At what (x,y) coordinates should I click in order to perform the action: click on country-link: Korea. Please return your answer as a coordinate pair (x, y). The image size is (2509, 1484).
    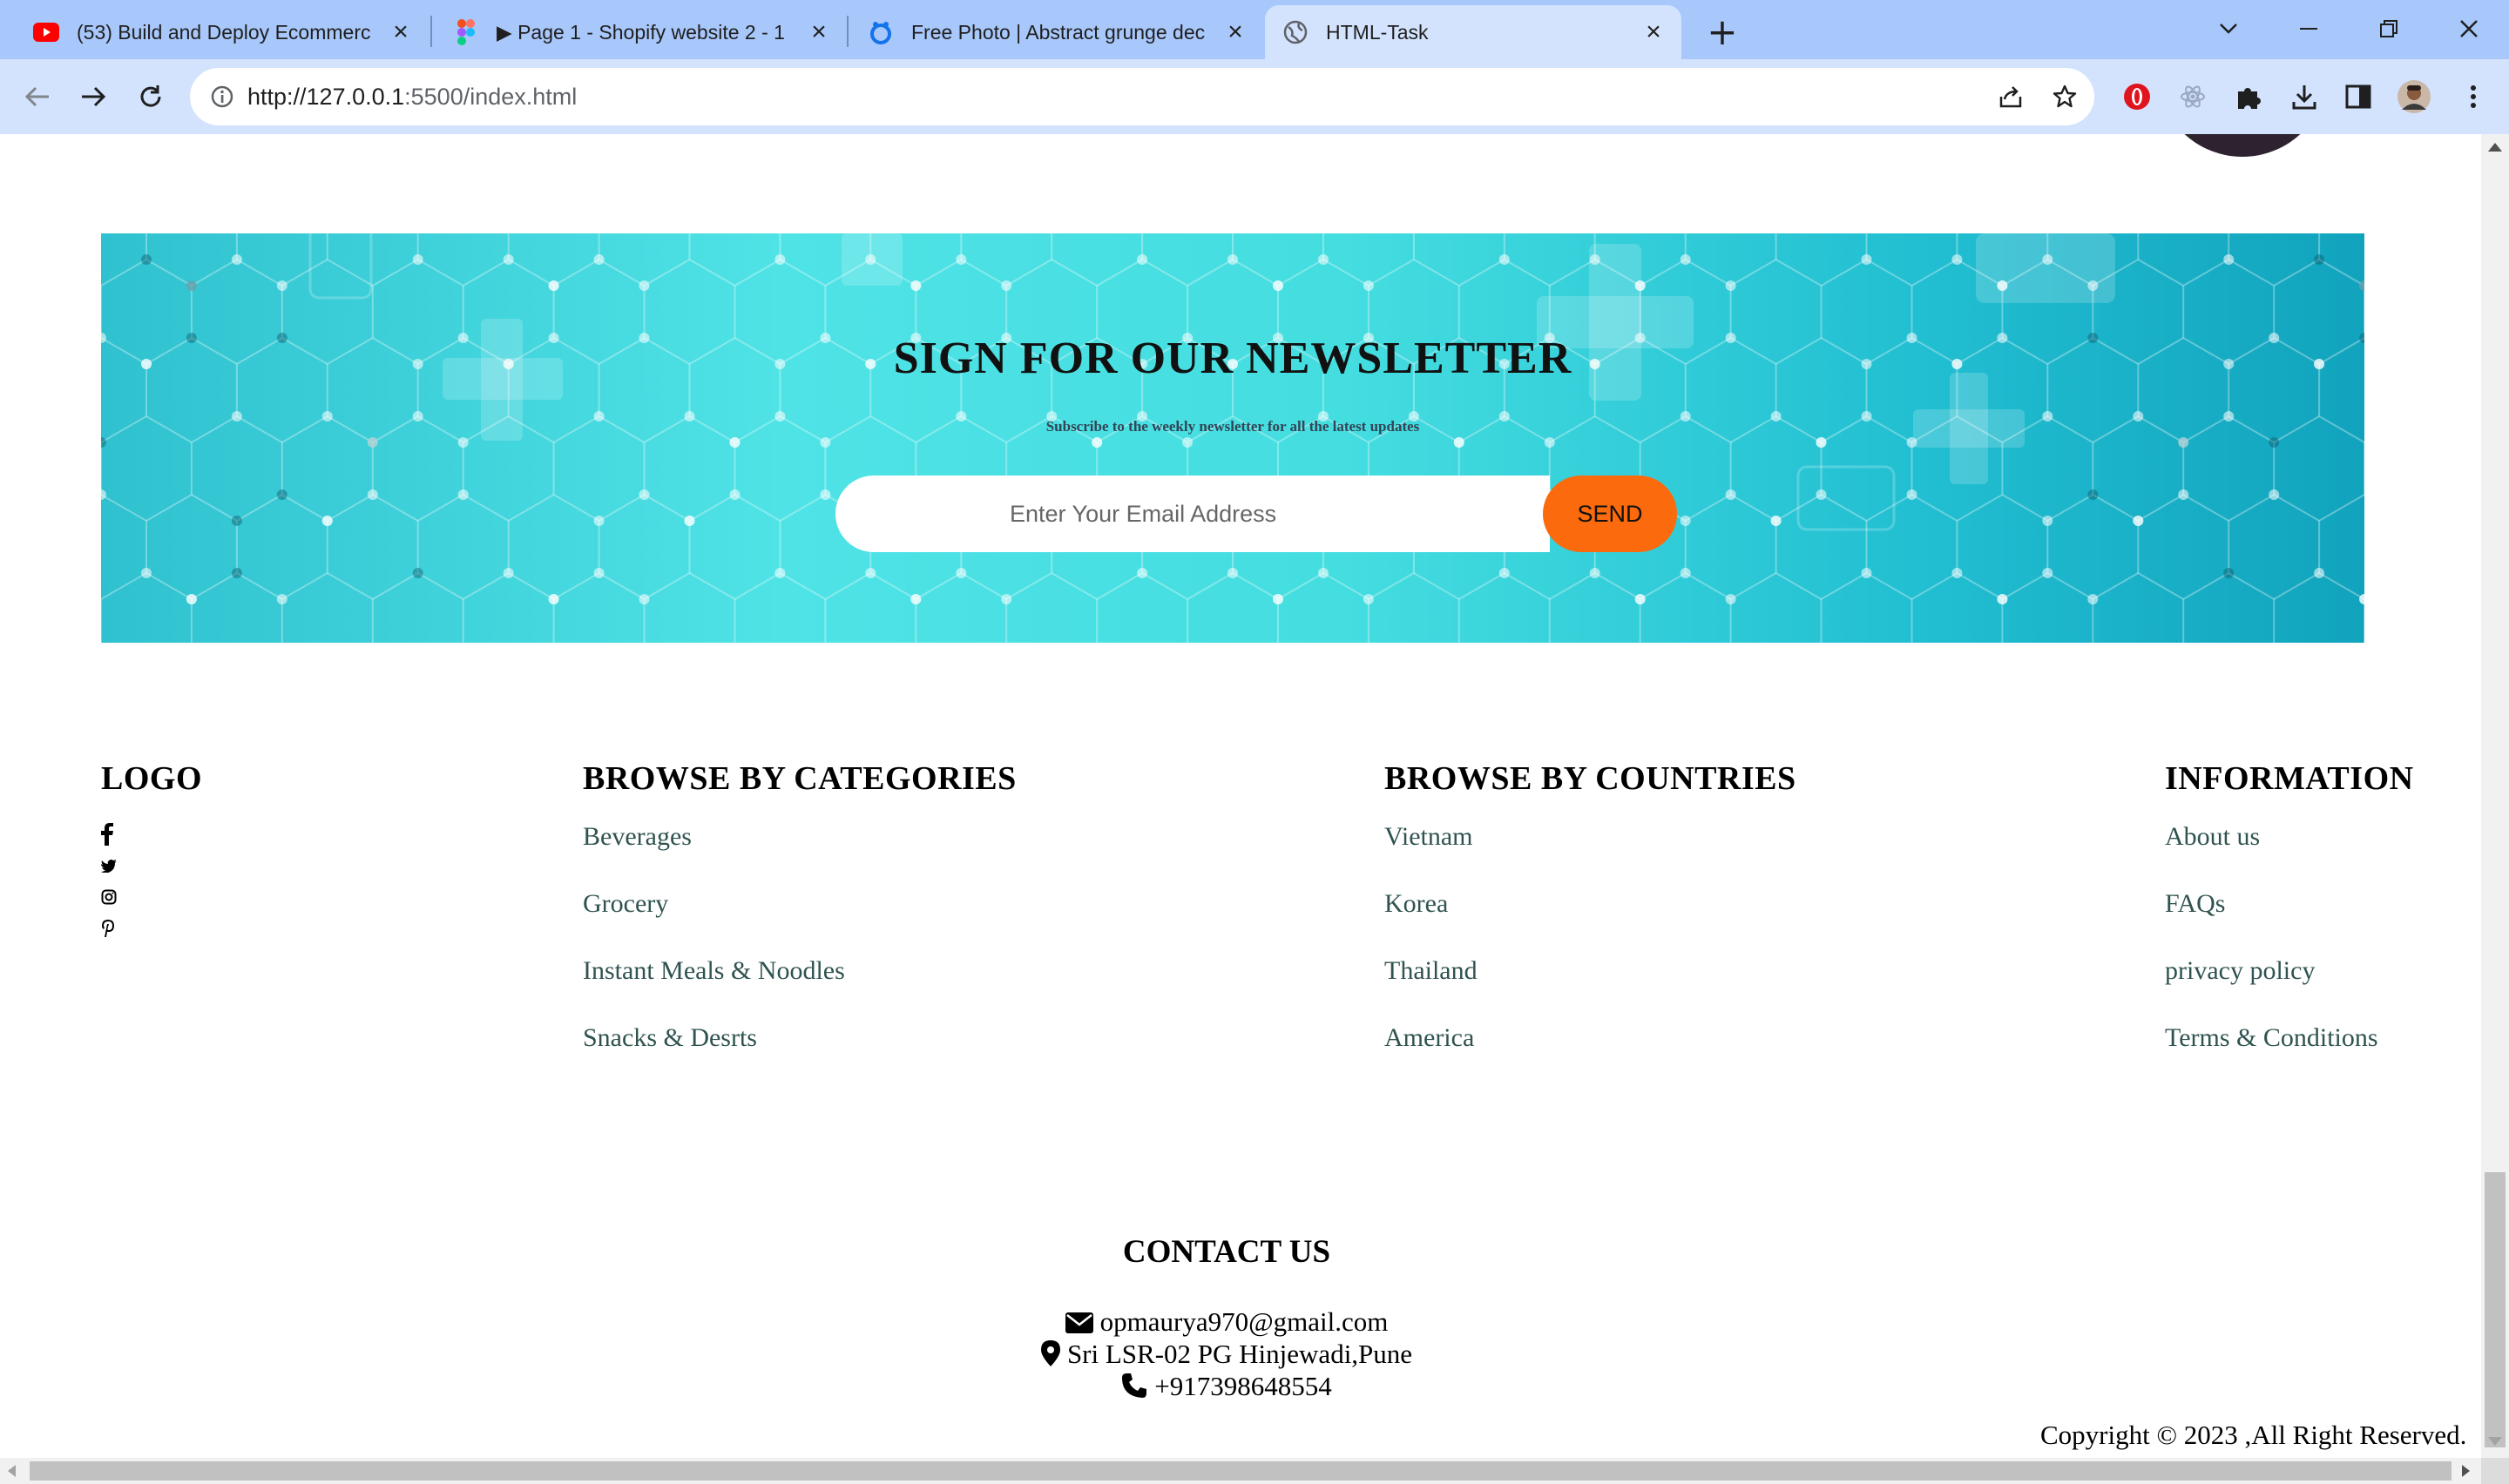
    Looking at the image, I should click on (1590, 920).